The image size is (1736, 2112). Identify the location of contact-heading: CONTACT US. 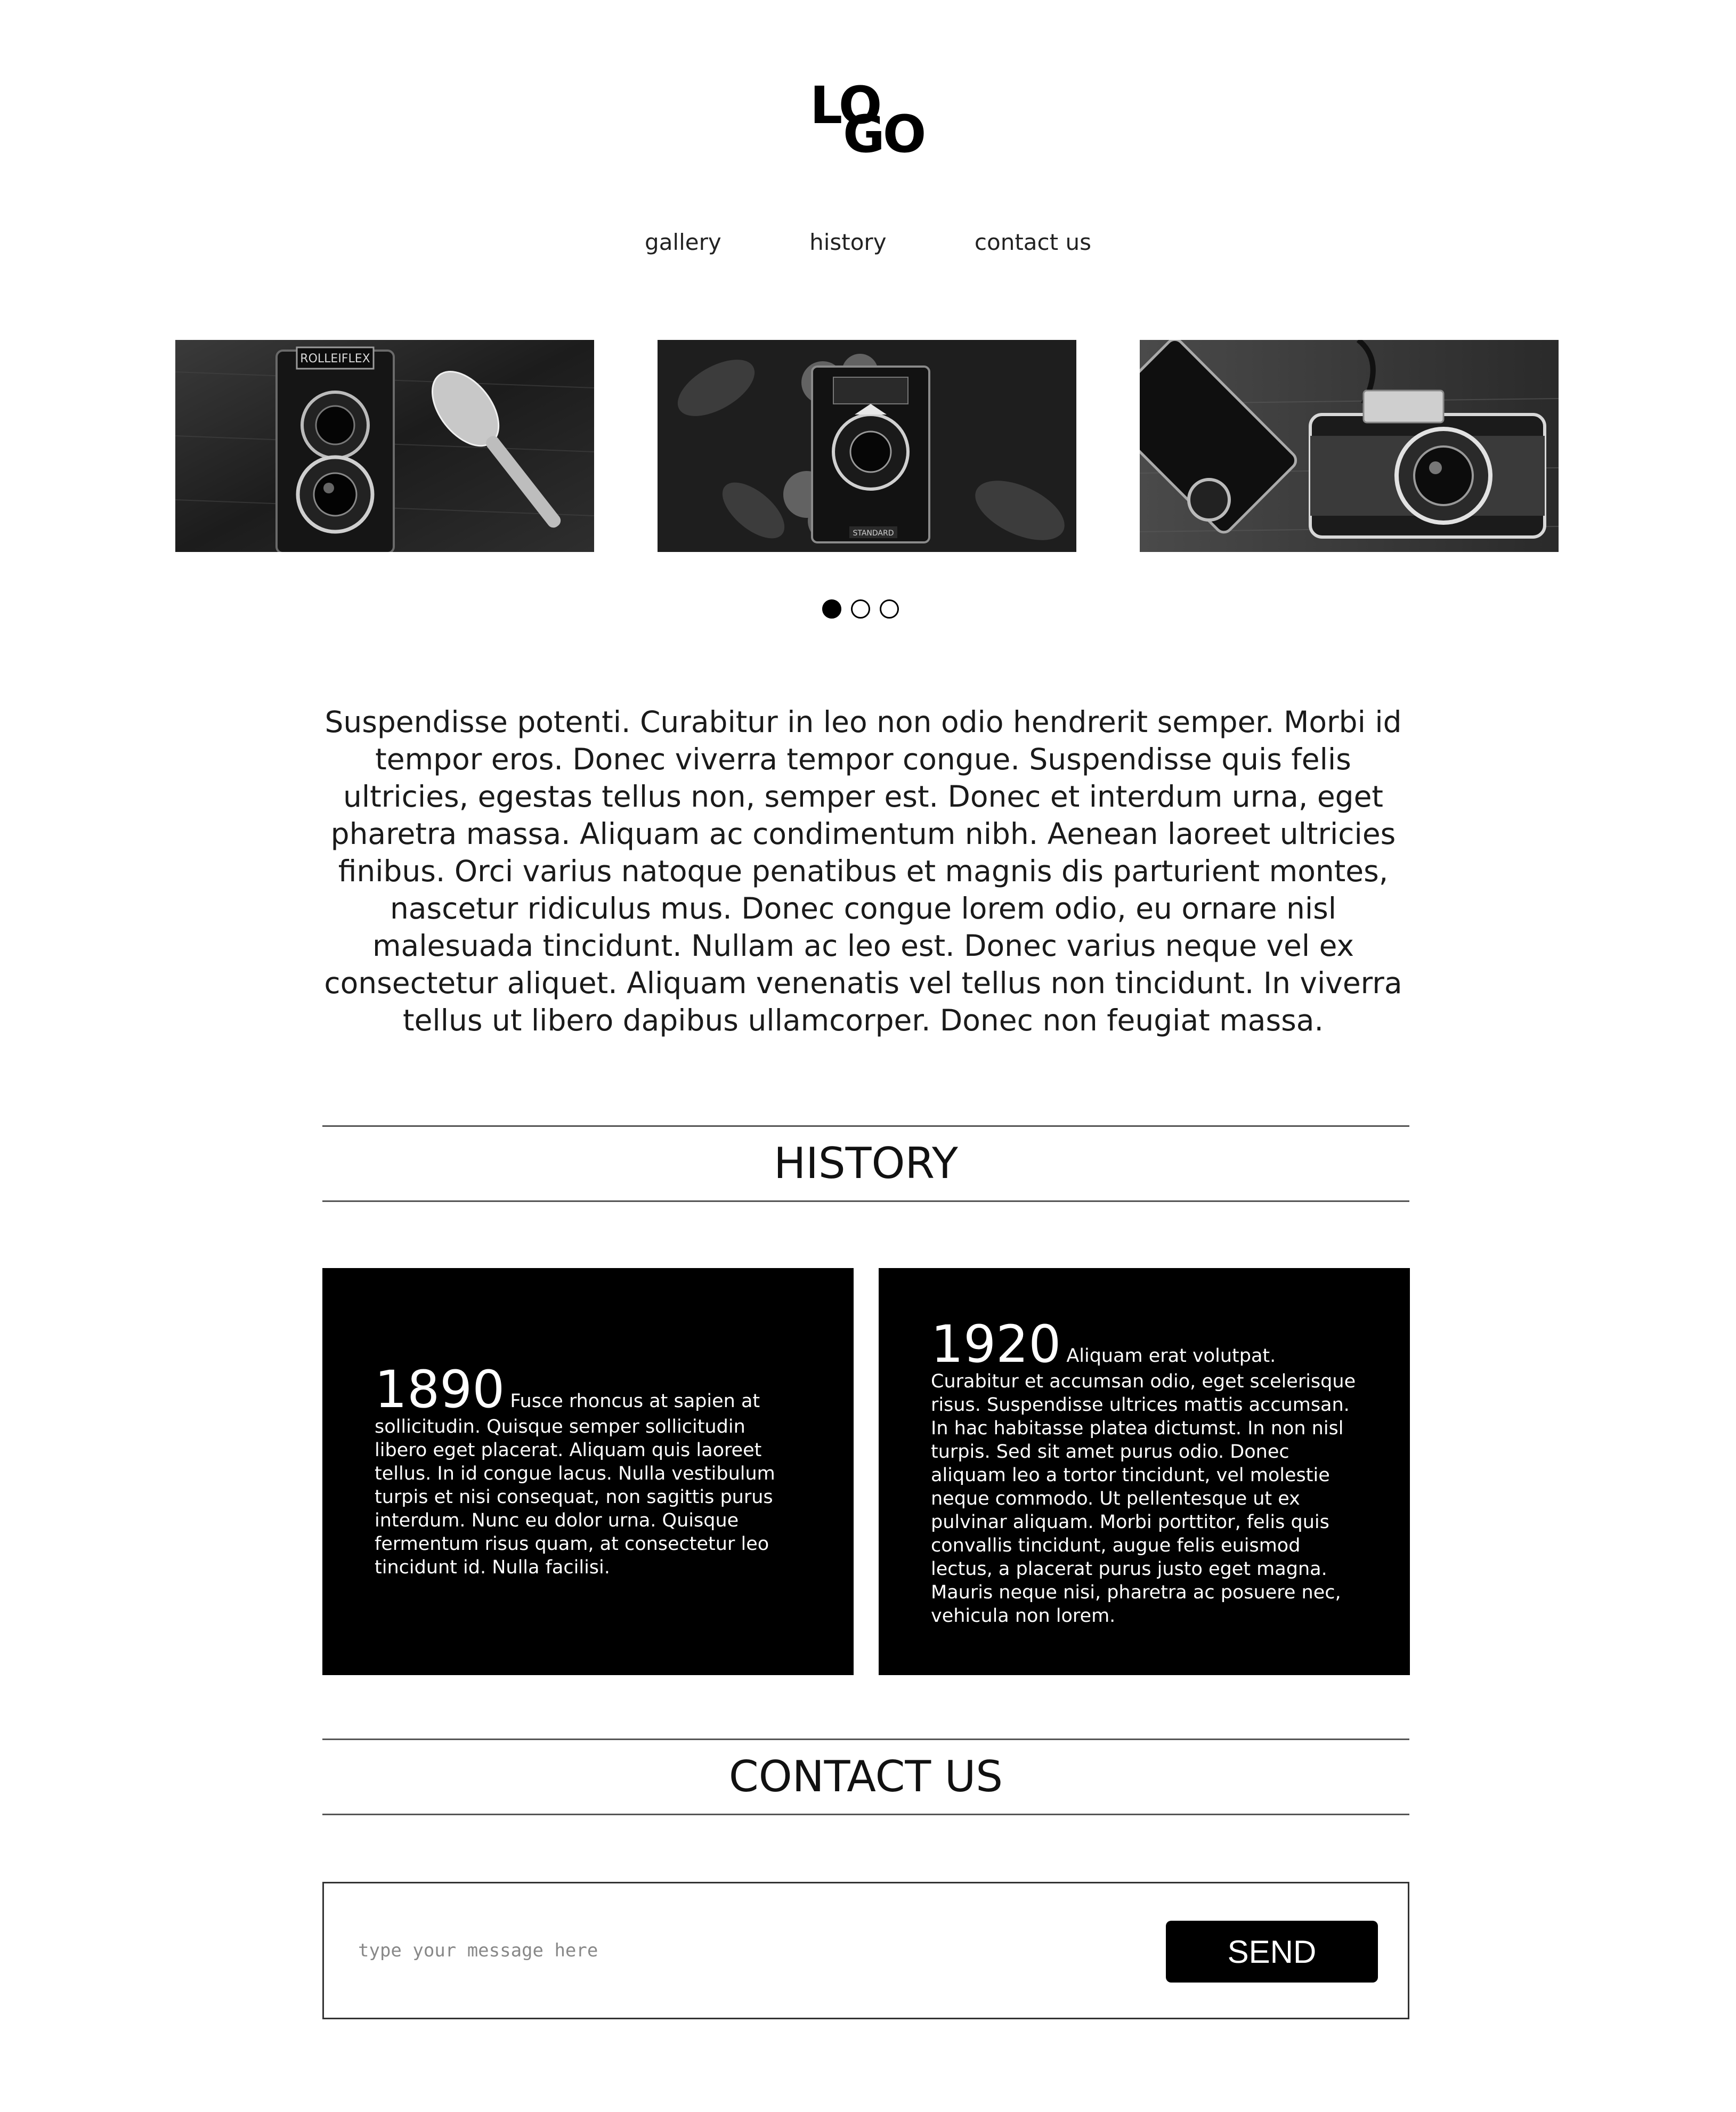
(865, 1777).